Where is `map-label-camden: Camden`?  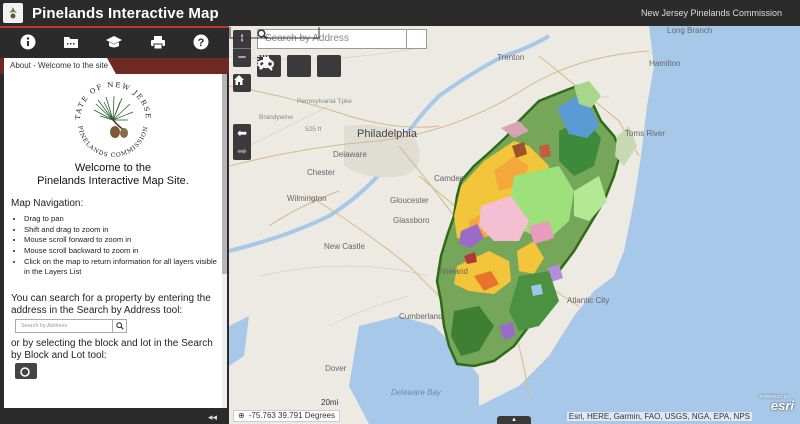
map-label-camden: Camden is located at coordinates (449, 178).